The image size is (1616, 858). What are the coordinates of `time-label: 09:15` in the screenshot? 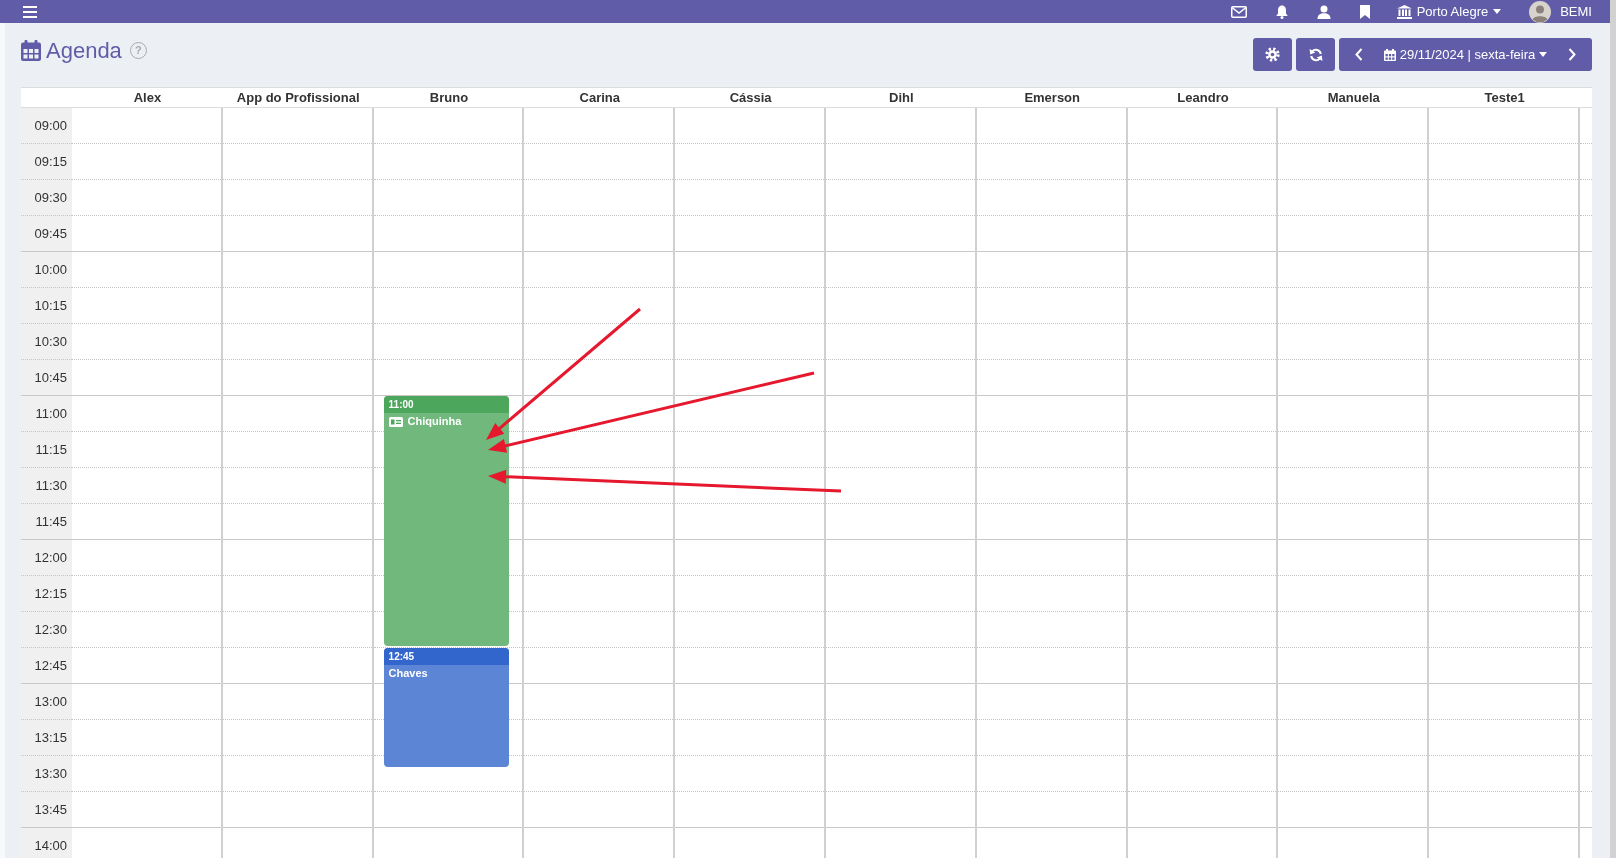 It's located at (50, 161).